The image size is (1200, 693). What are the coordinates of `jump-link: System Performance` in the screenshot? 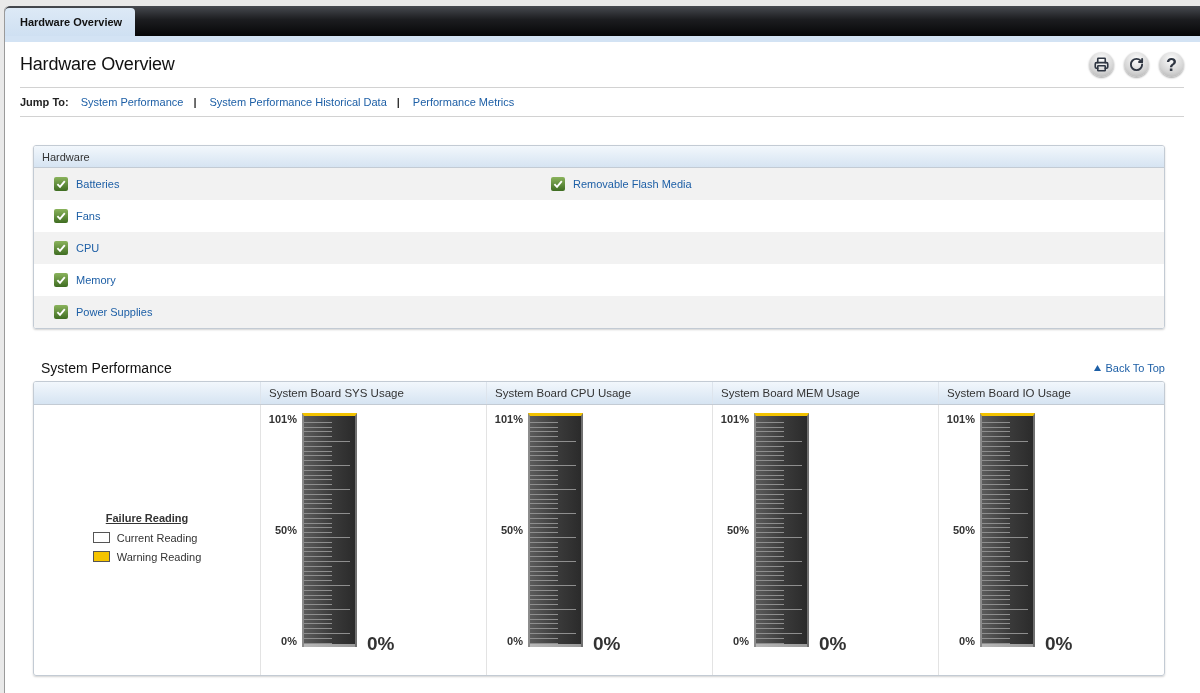 It's located at (132, 102).